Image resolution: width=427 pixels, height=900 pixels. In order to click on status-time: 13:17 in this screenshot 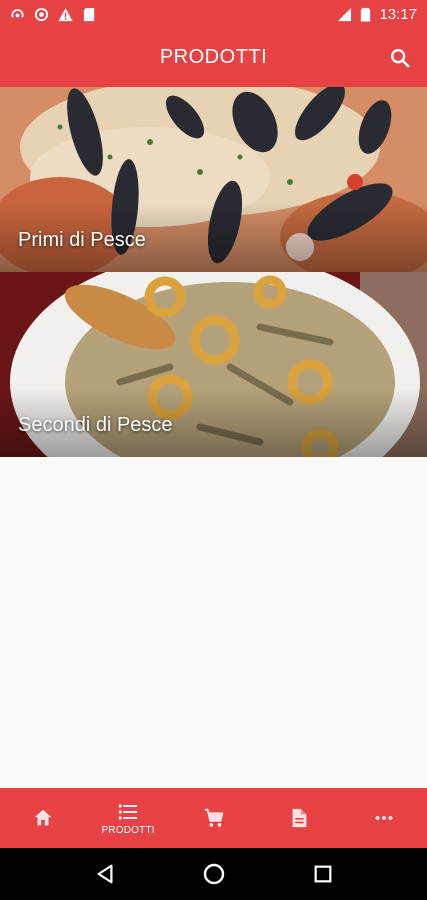, I will do `click(398, 14)`.